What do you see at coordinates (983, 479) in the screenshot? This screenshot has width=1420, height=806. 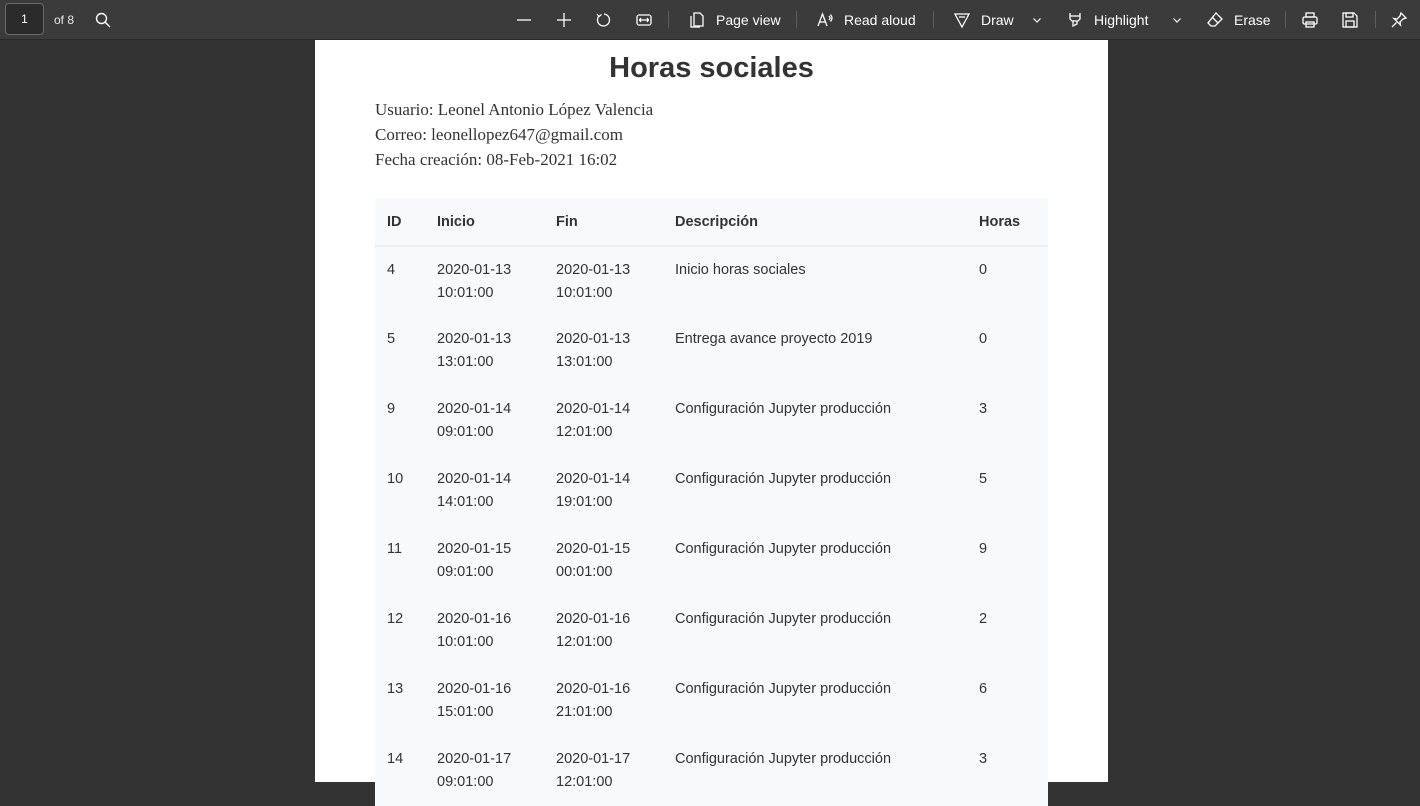 I see `cell-hours: 5` at bounding box center [983, 479].